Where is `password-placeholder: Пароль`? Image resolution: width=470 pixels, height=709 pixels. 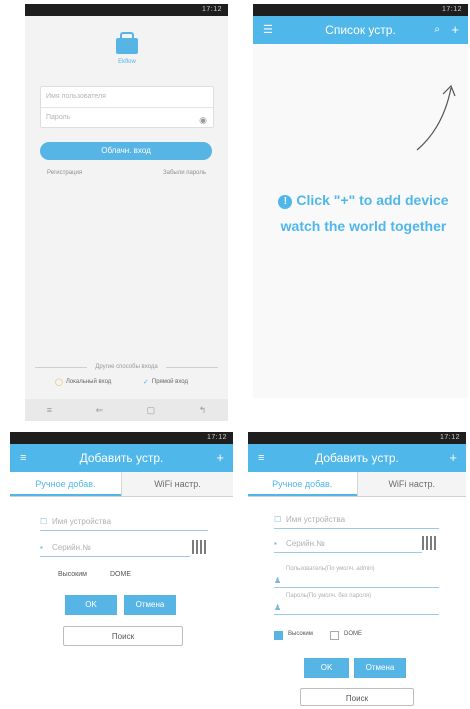
password-placeholder: Пароль is located at coordinates (58, 117).